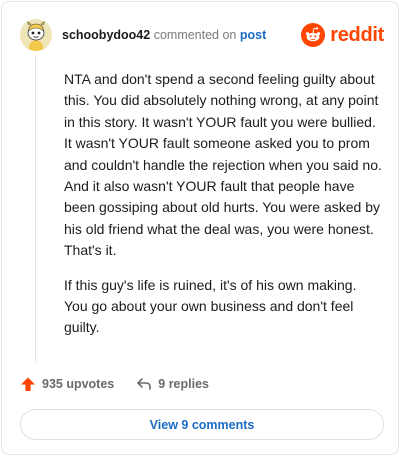  I want to click on replies-button: 9 replies, so click(172, 384).